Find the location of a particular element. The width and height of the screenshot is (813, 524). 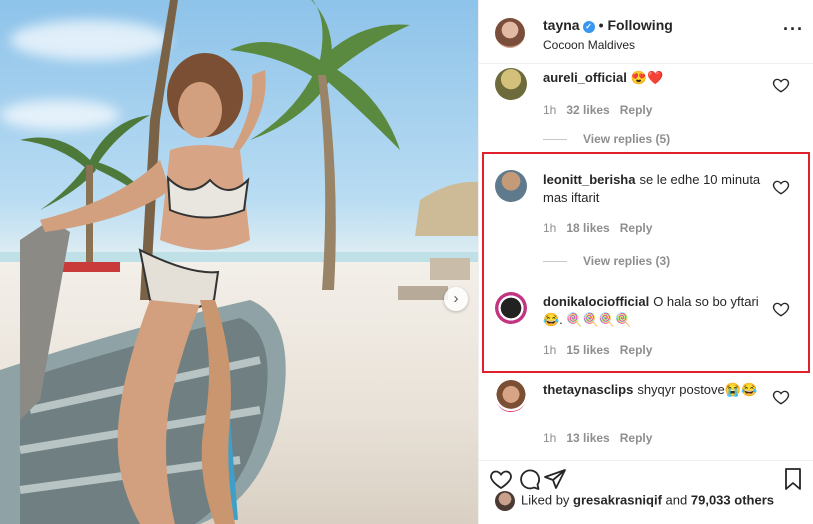

comment-text: aureli_official 😍❤️ is located at coordinates (656, 78).